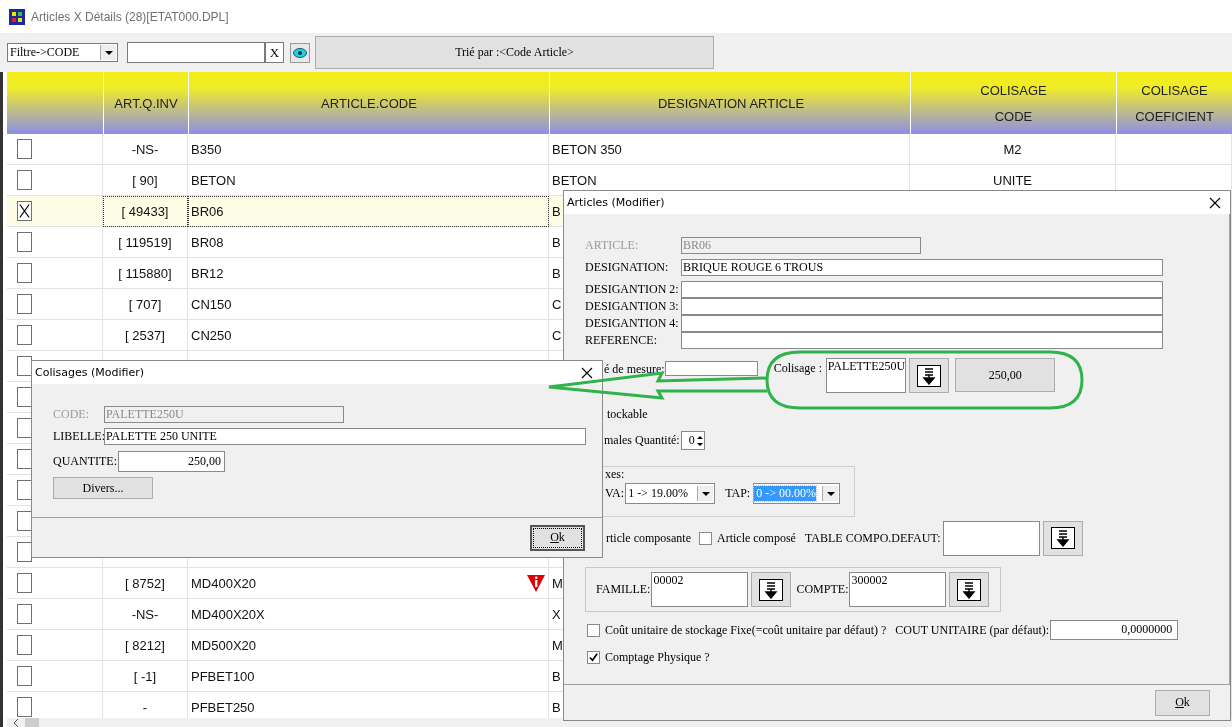 The height and width of the screenshot is (727, 1232). I want to click on group-label: xes:, so click(615, 475).